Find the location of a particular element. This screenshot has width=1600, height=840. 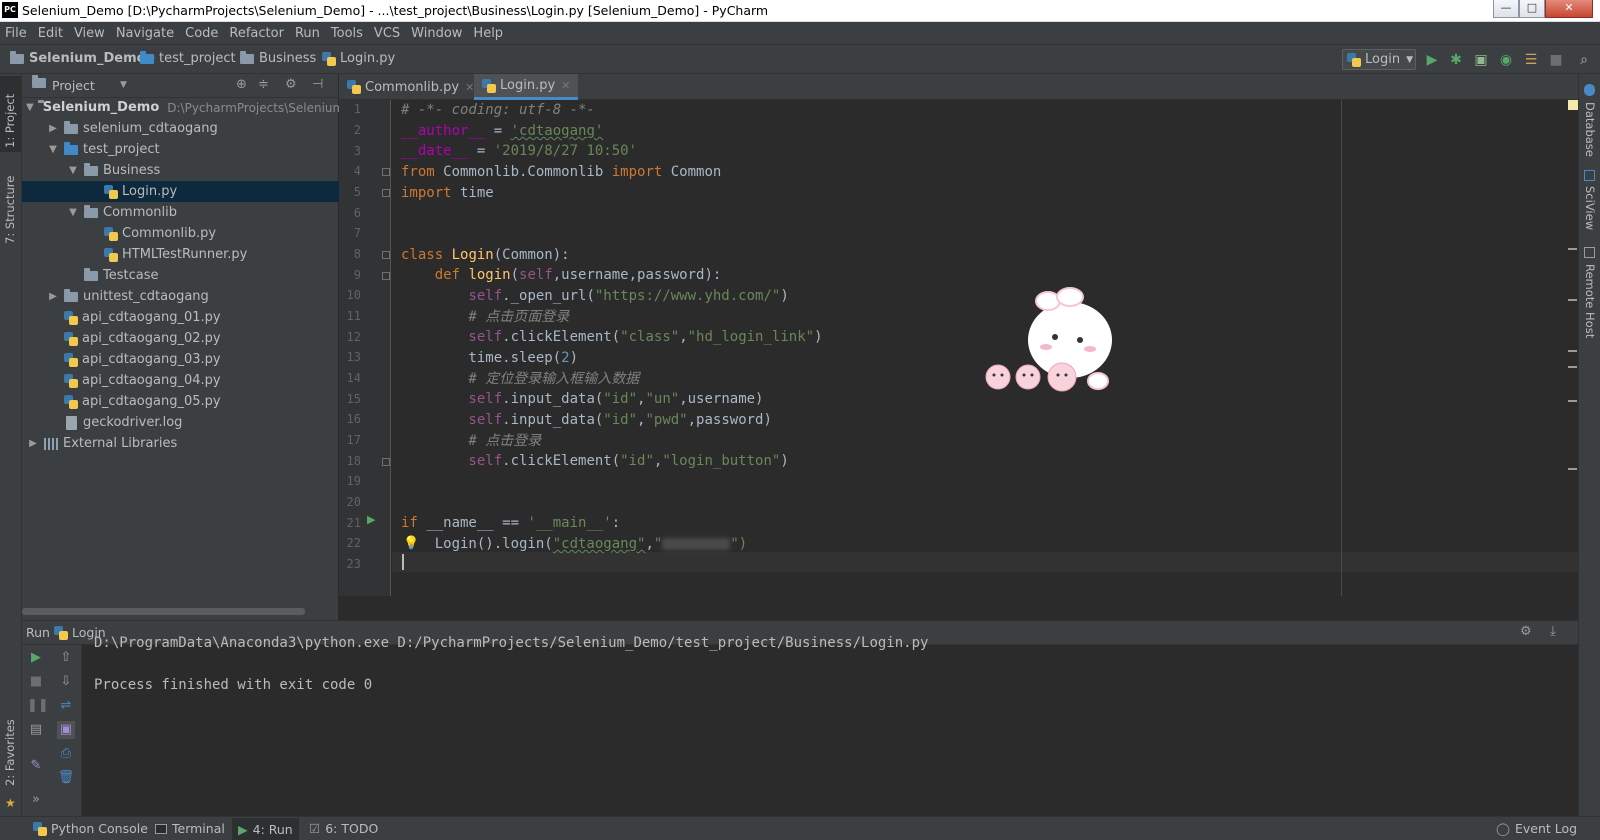

print-icon: ⎙ is located at coordinates (66, 754).